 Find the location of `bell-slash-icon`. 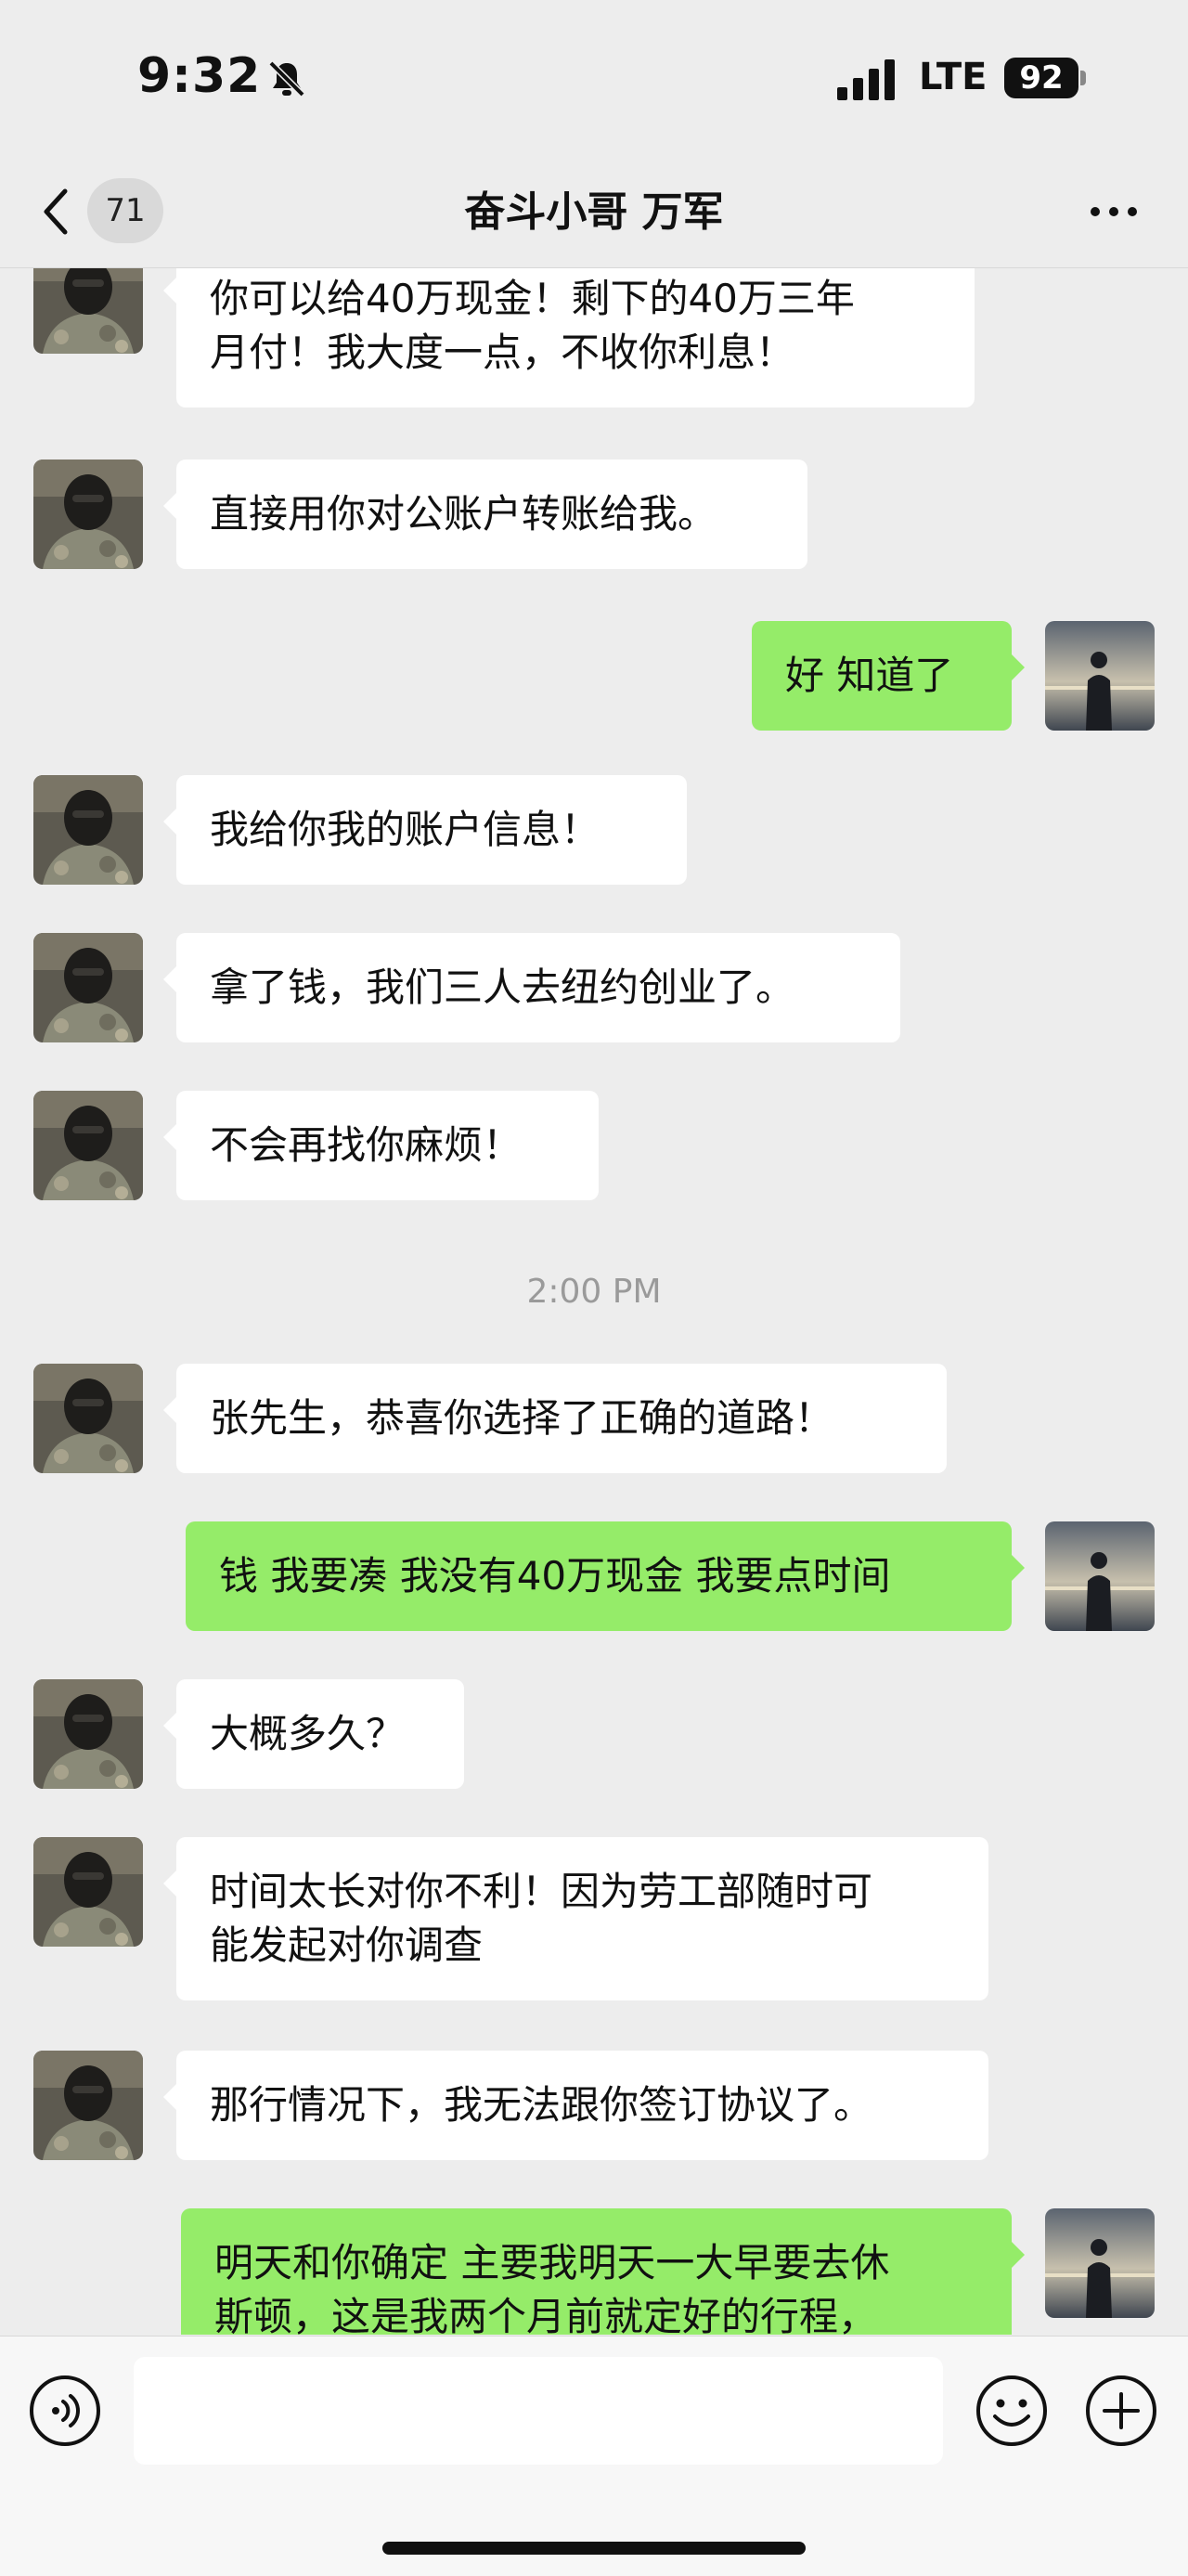

bell-slash-icon is located at coordinates (286, 78).